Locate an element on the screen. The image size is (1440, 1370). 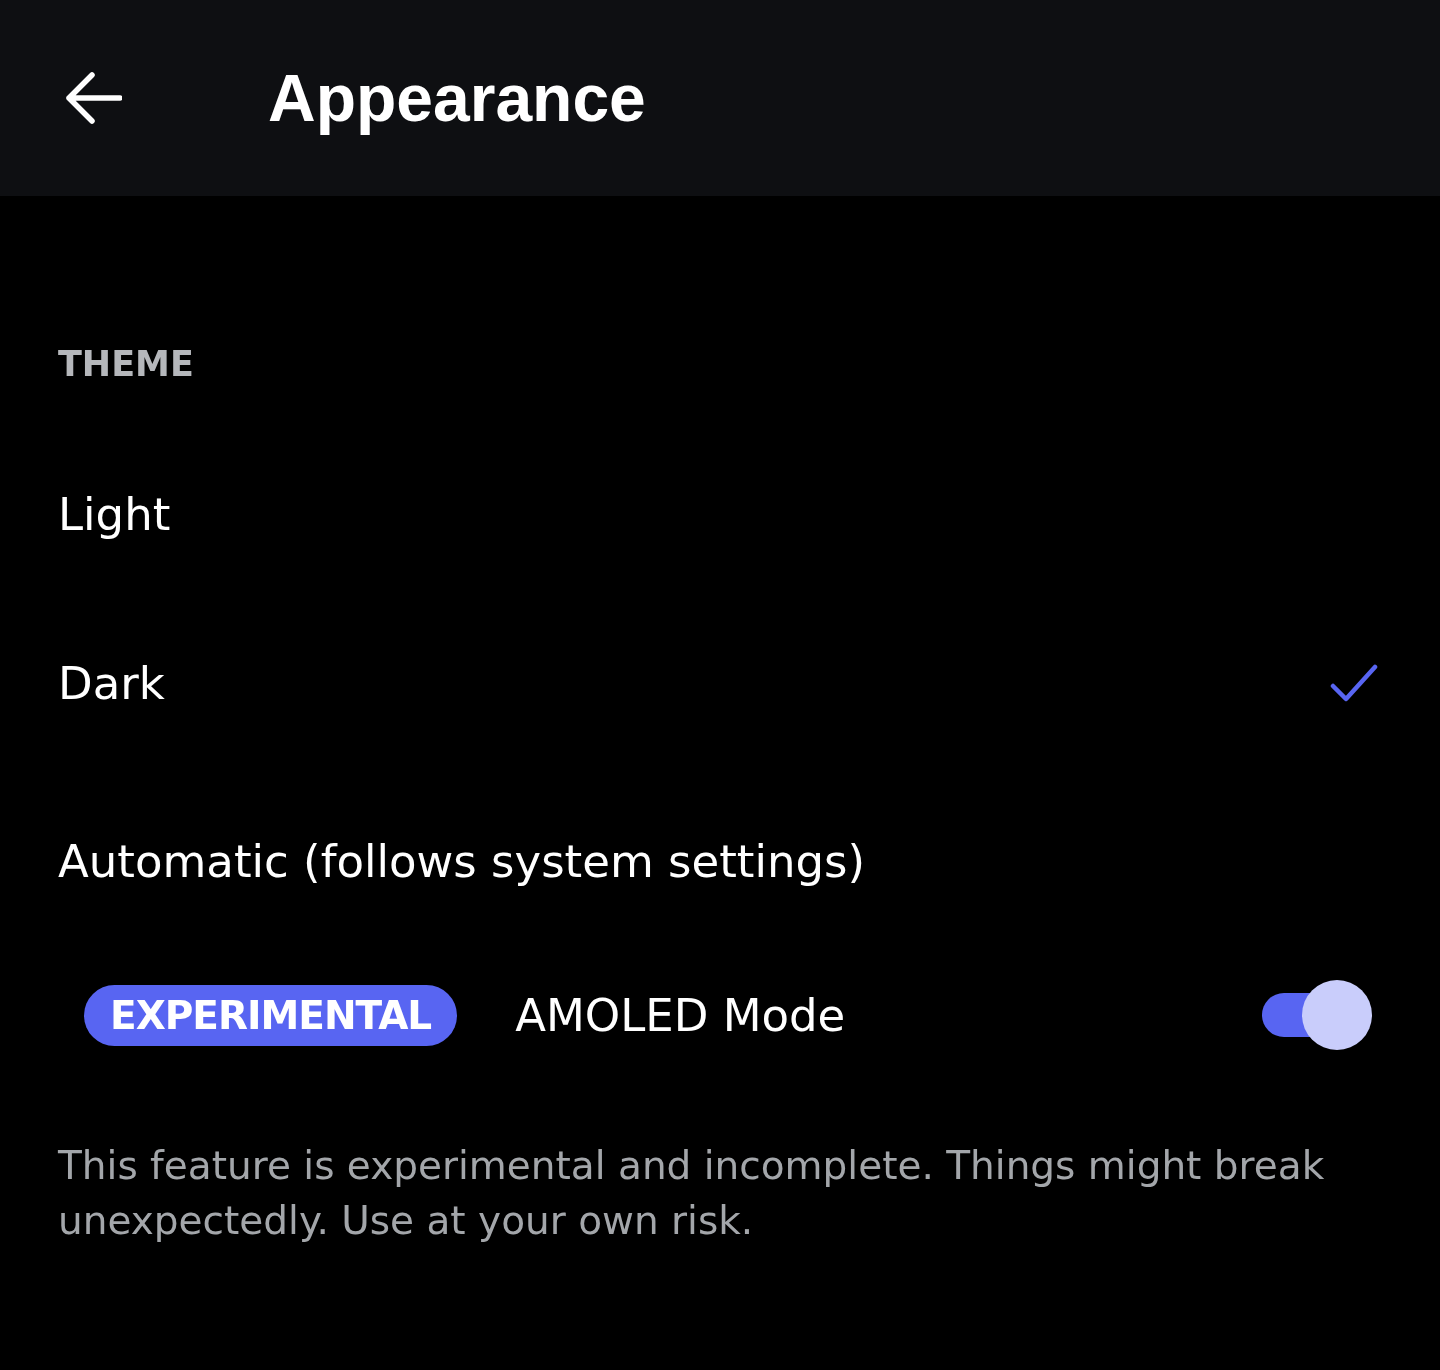
back-arrow-icon is located at coordinates (93, 98).